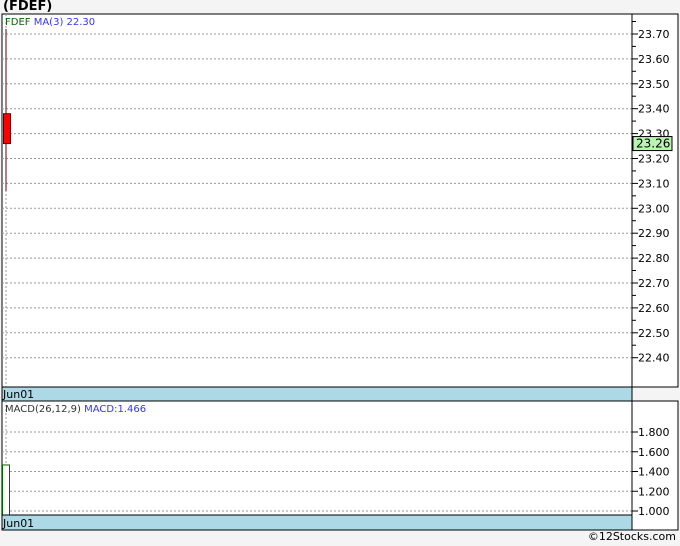 The image size is (680, 546). Describe the element at coordinates (654, 34) in the screenshot. I see `y-tick-label: 23.70` at that location.